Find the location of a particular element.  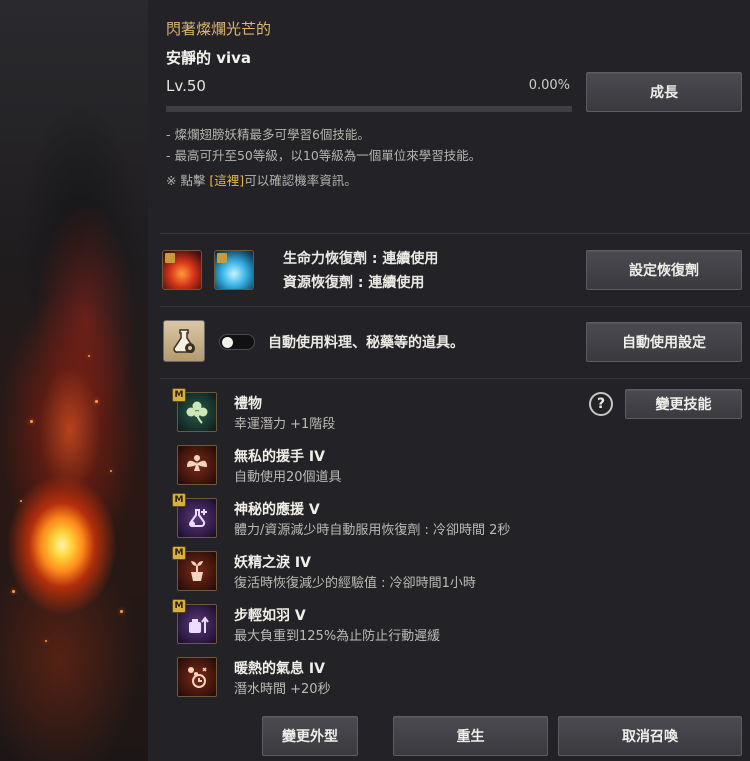

skill-desc: 自動使用20個道具 is located at coordinates (288, 477).